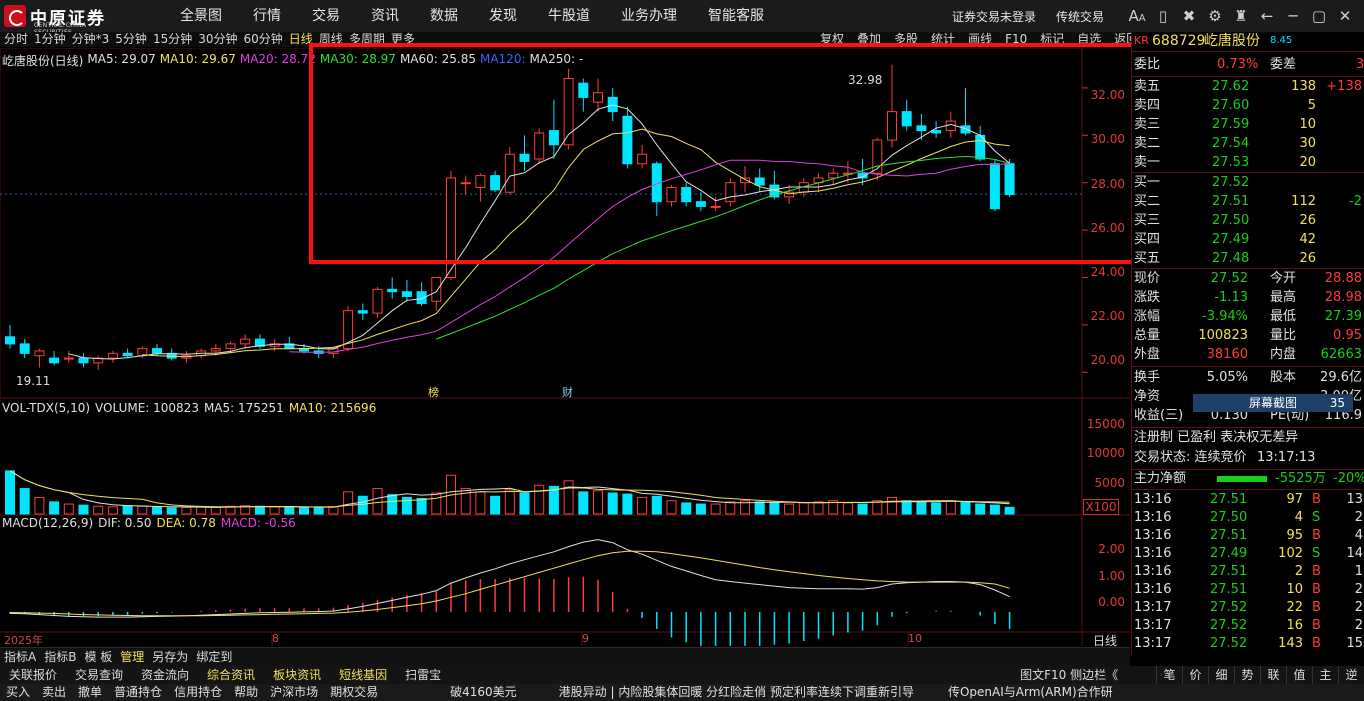  What do you see at coordinates (54, 692) in the screenshot?
I see `status-sell: 卖出` at bounding box center [54, 692].